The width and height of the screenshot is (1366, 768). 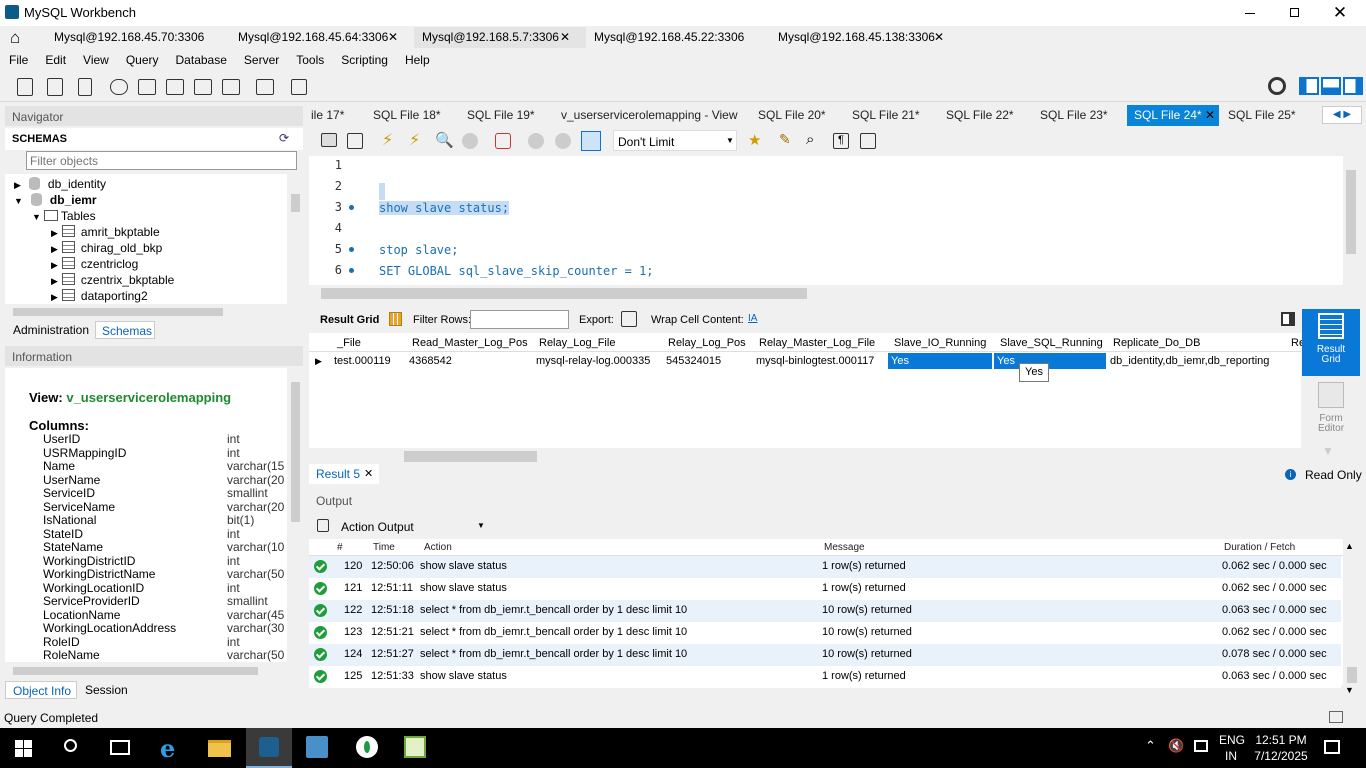 I want to click on filter-rows-input, so click(x=519, y=319).